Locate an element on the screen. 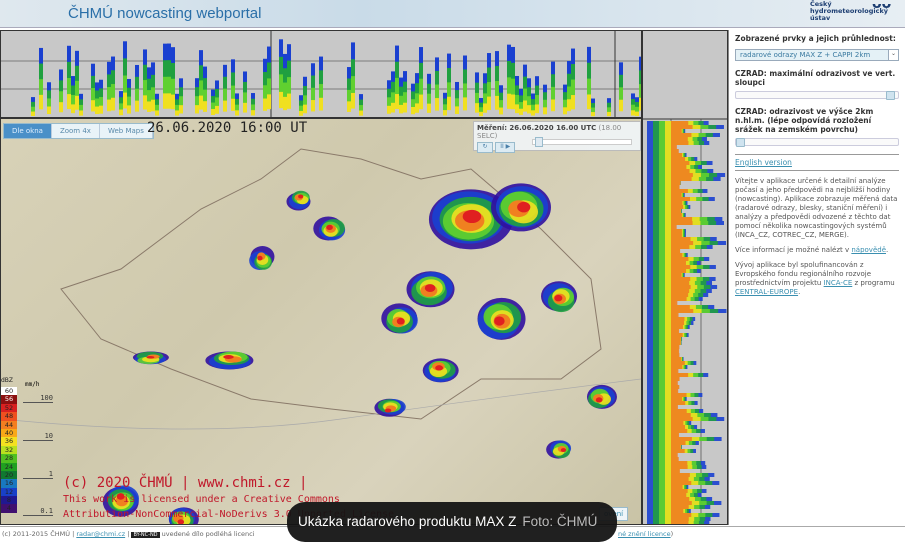 Image resolution: width=905 pixels, height=551 pixels. play-pause-button: II ▶ is located at coordinates (505, 147).